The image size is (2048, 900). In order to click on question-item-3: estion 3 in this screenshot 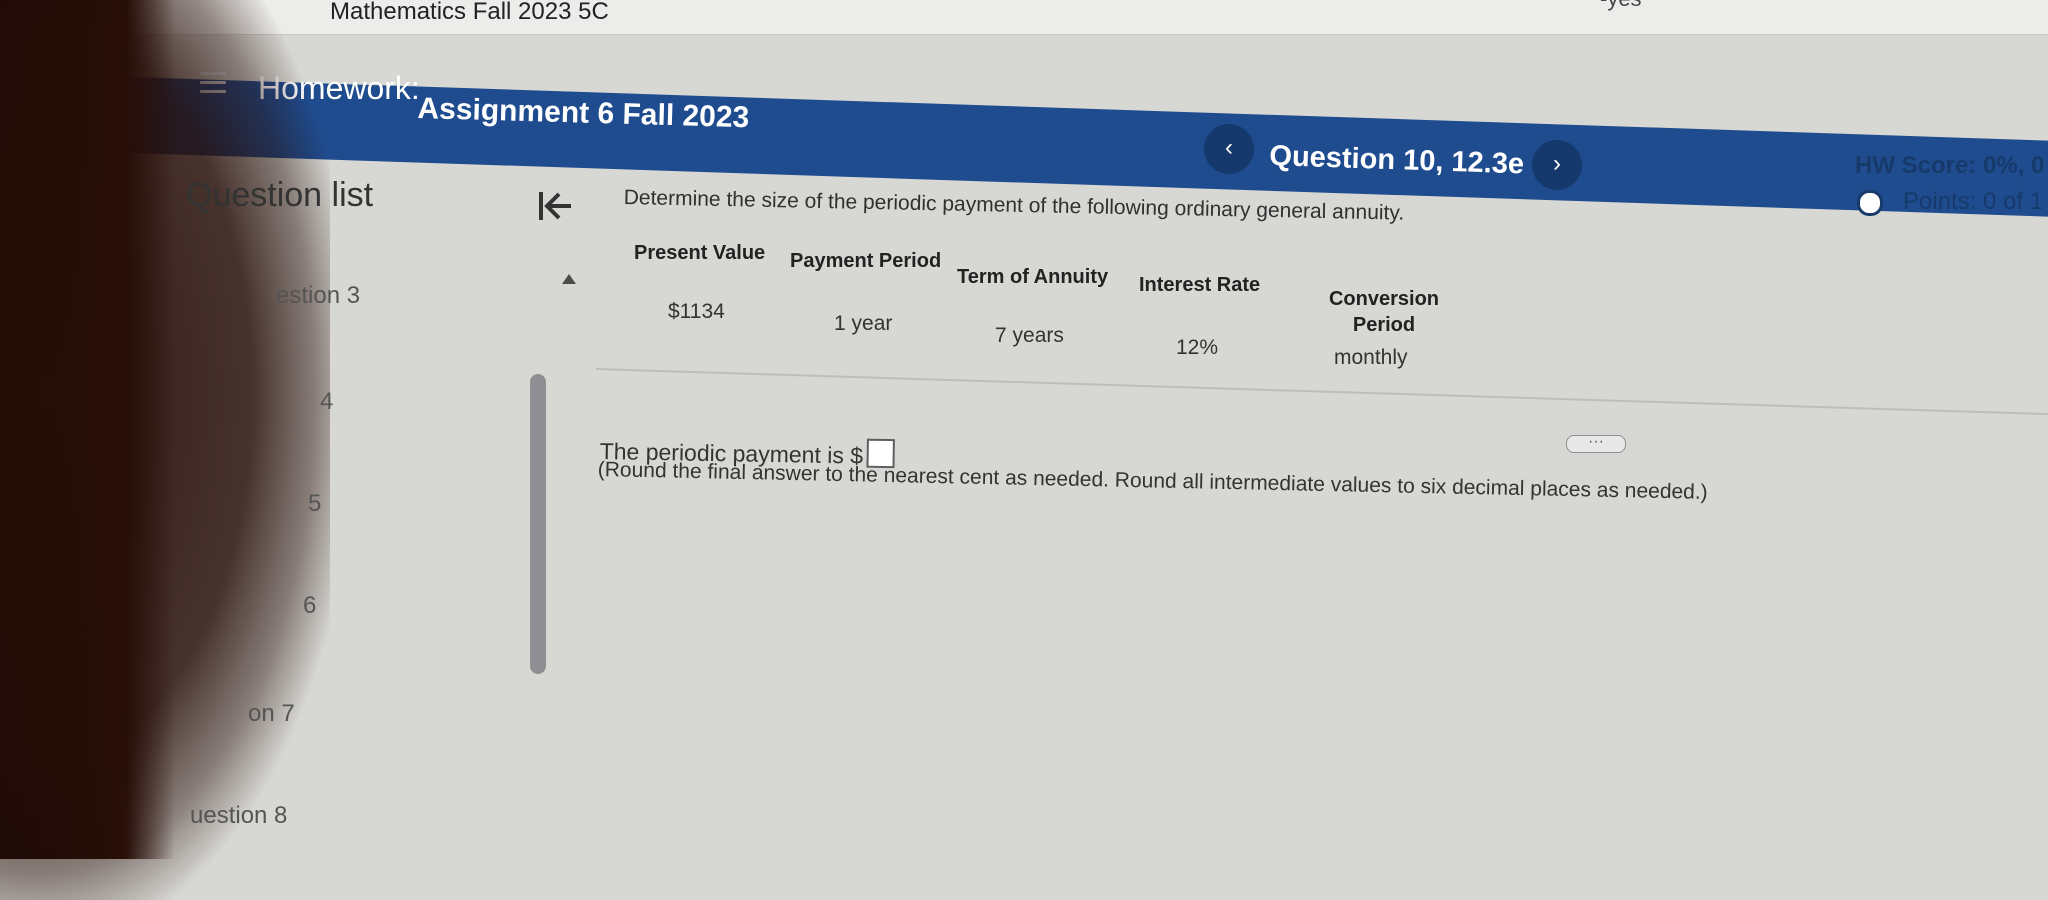, I will do `click(318, 296)`.